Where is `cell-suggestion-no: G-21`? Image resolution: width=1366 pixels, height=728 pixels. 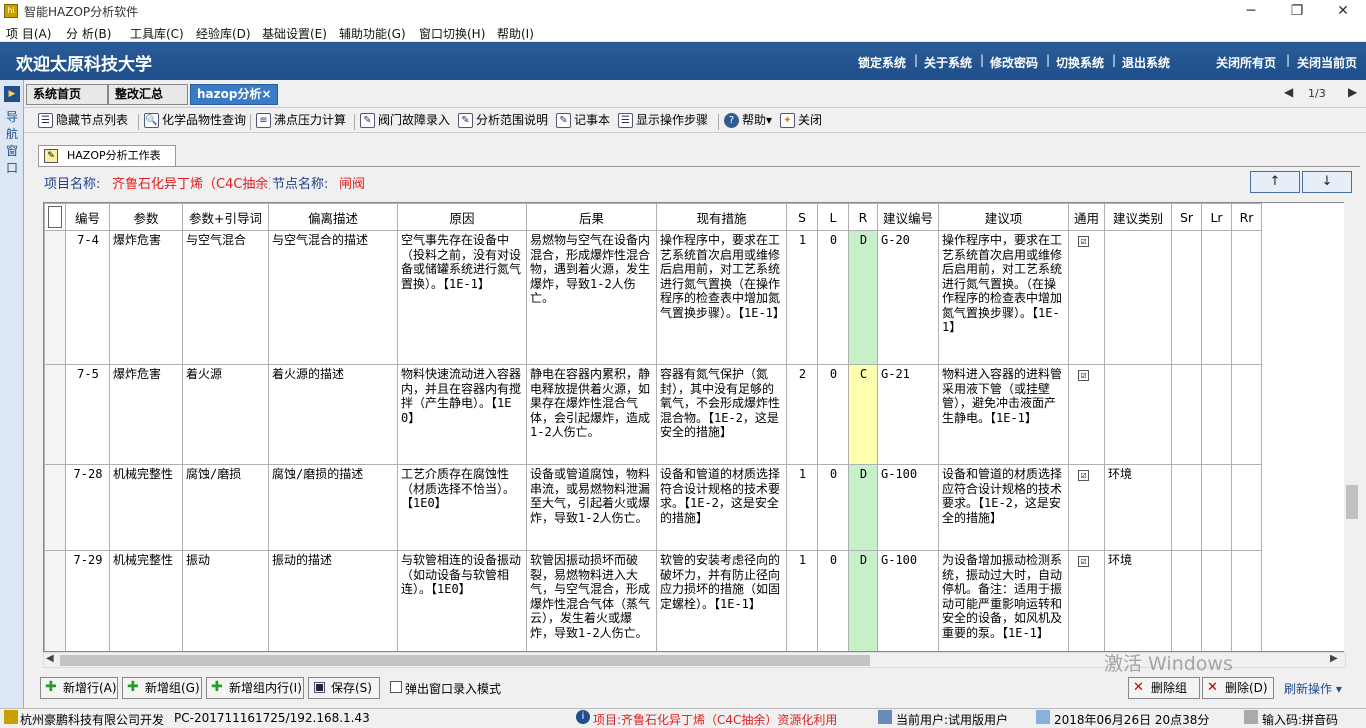 cell-suggestion-no: G-21 is located at coordinates (908, 414).